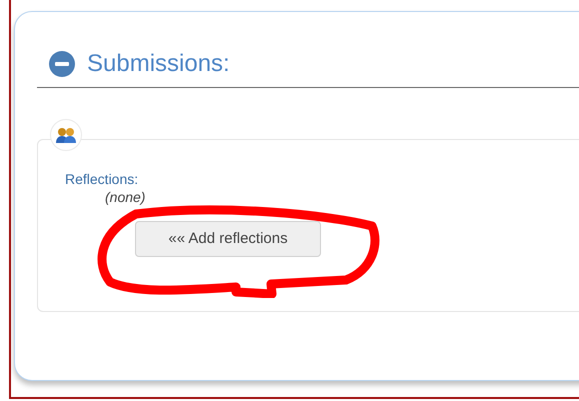 The width and height of the screenshot is (579, 401). I want to click on section-title: Submissions:, so click(158, 64).